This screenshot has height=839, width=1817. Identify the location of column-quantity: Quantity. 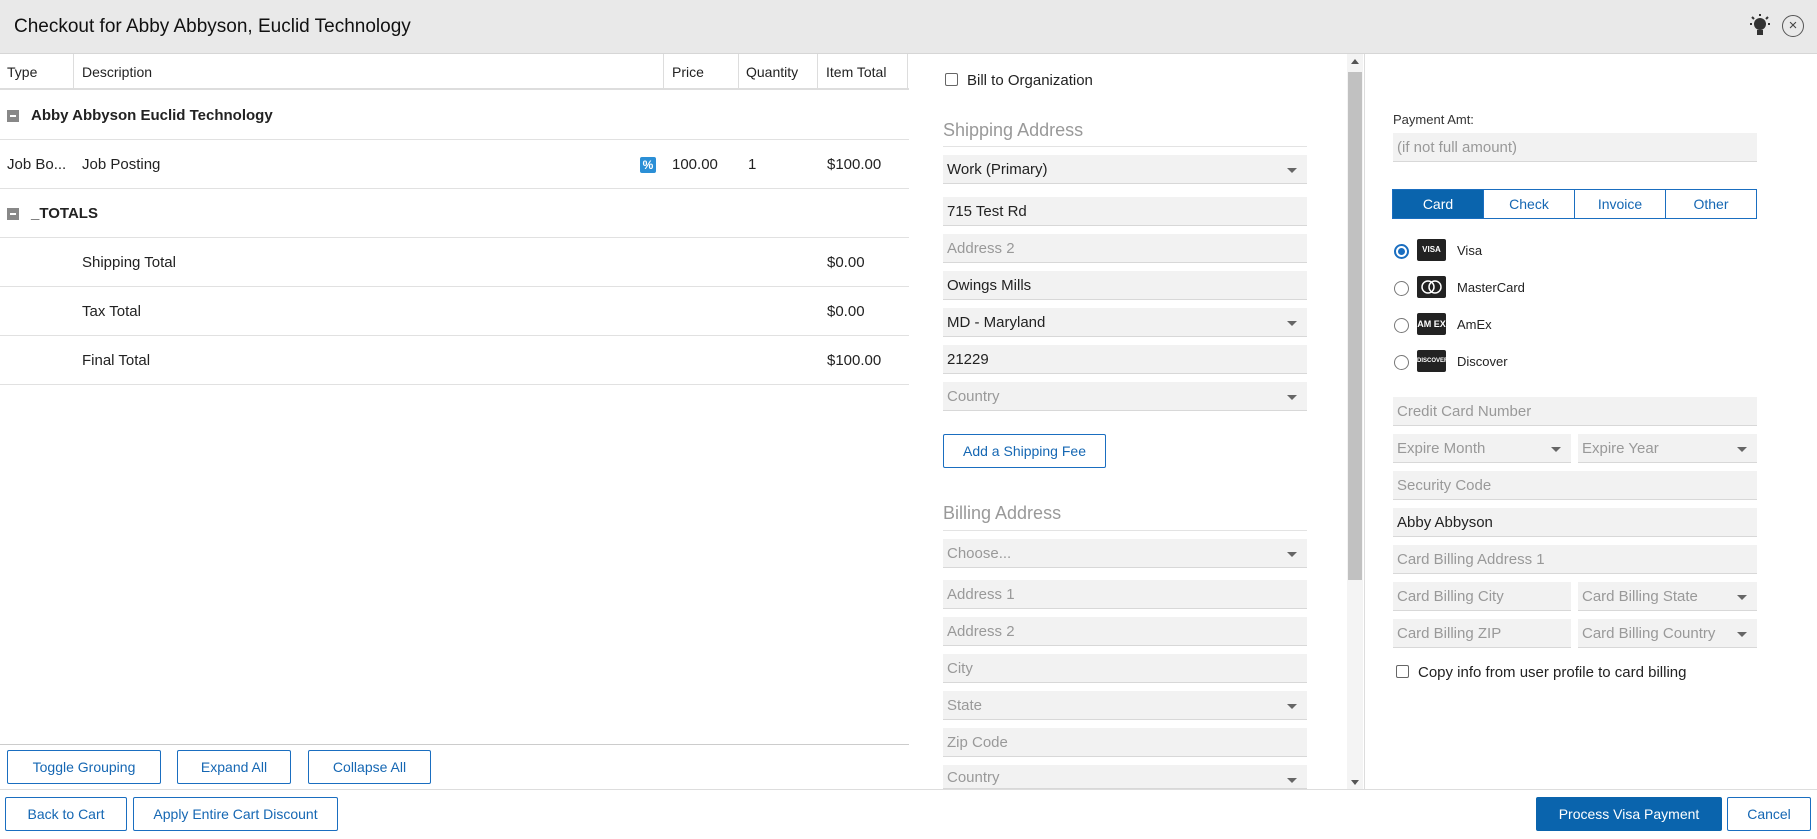
(772, 72).